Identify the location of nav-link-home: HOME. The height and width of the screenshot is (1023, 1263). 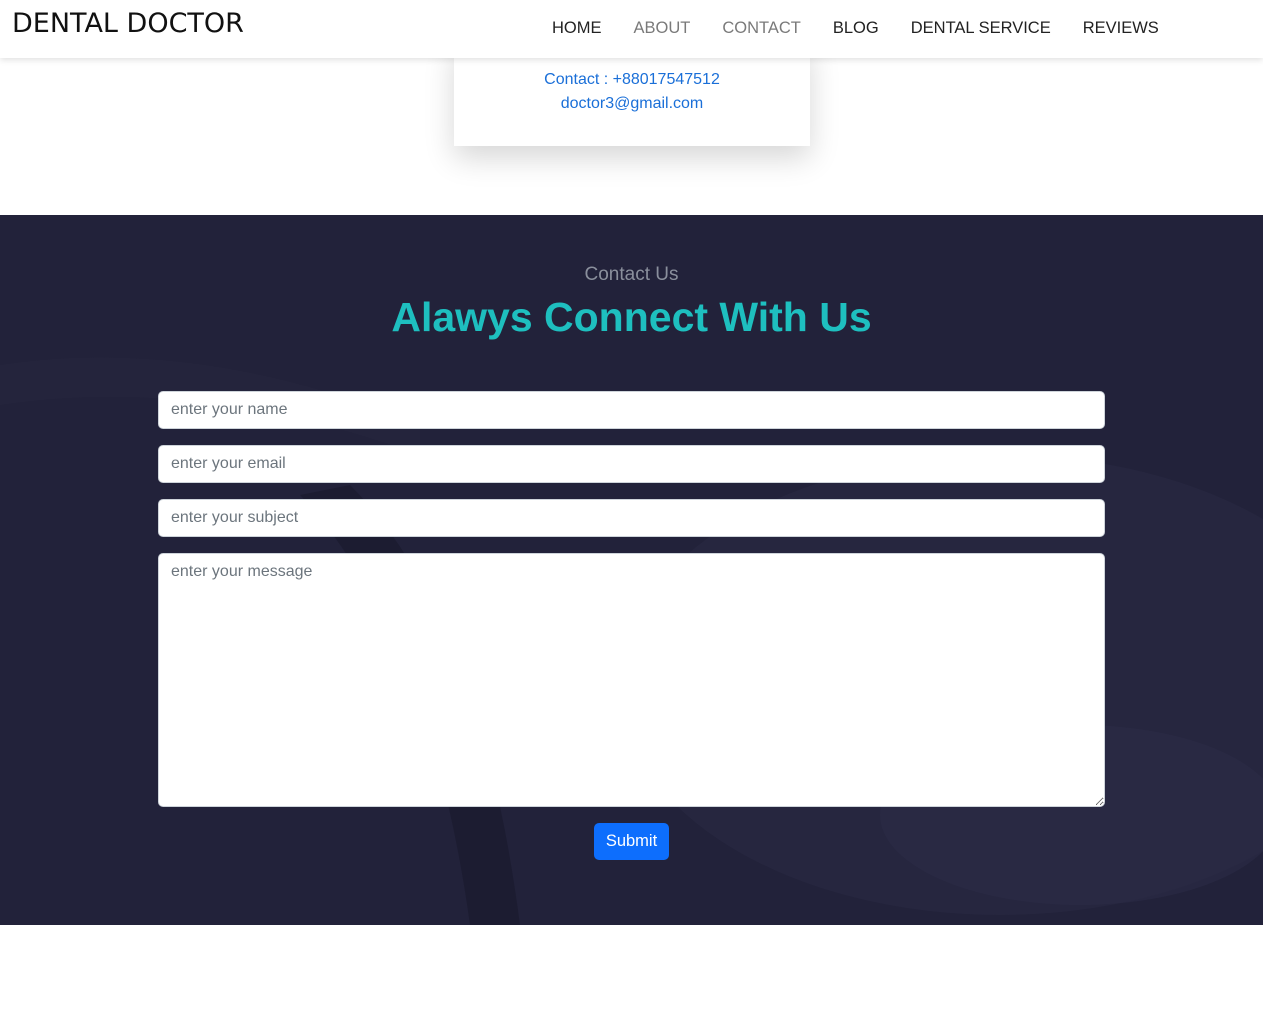
(577, 28).